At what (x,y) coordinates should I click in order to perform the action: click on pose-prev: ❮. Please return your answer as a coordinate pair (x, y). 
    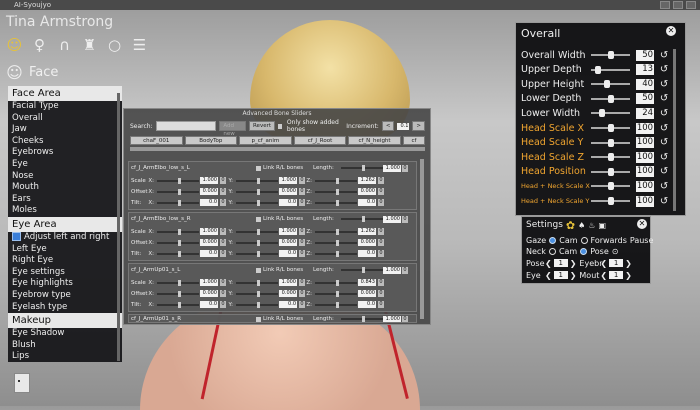
    Looking at the image, I should click on (548, 263).